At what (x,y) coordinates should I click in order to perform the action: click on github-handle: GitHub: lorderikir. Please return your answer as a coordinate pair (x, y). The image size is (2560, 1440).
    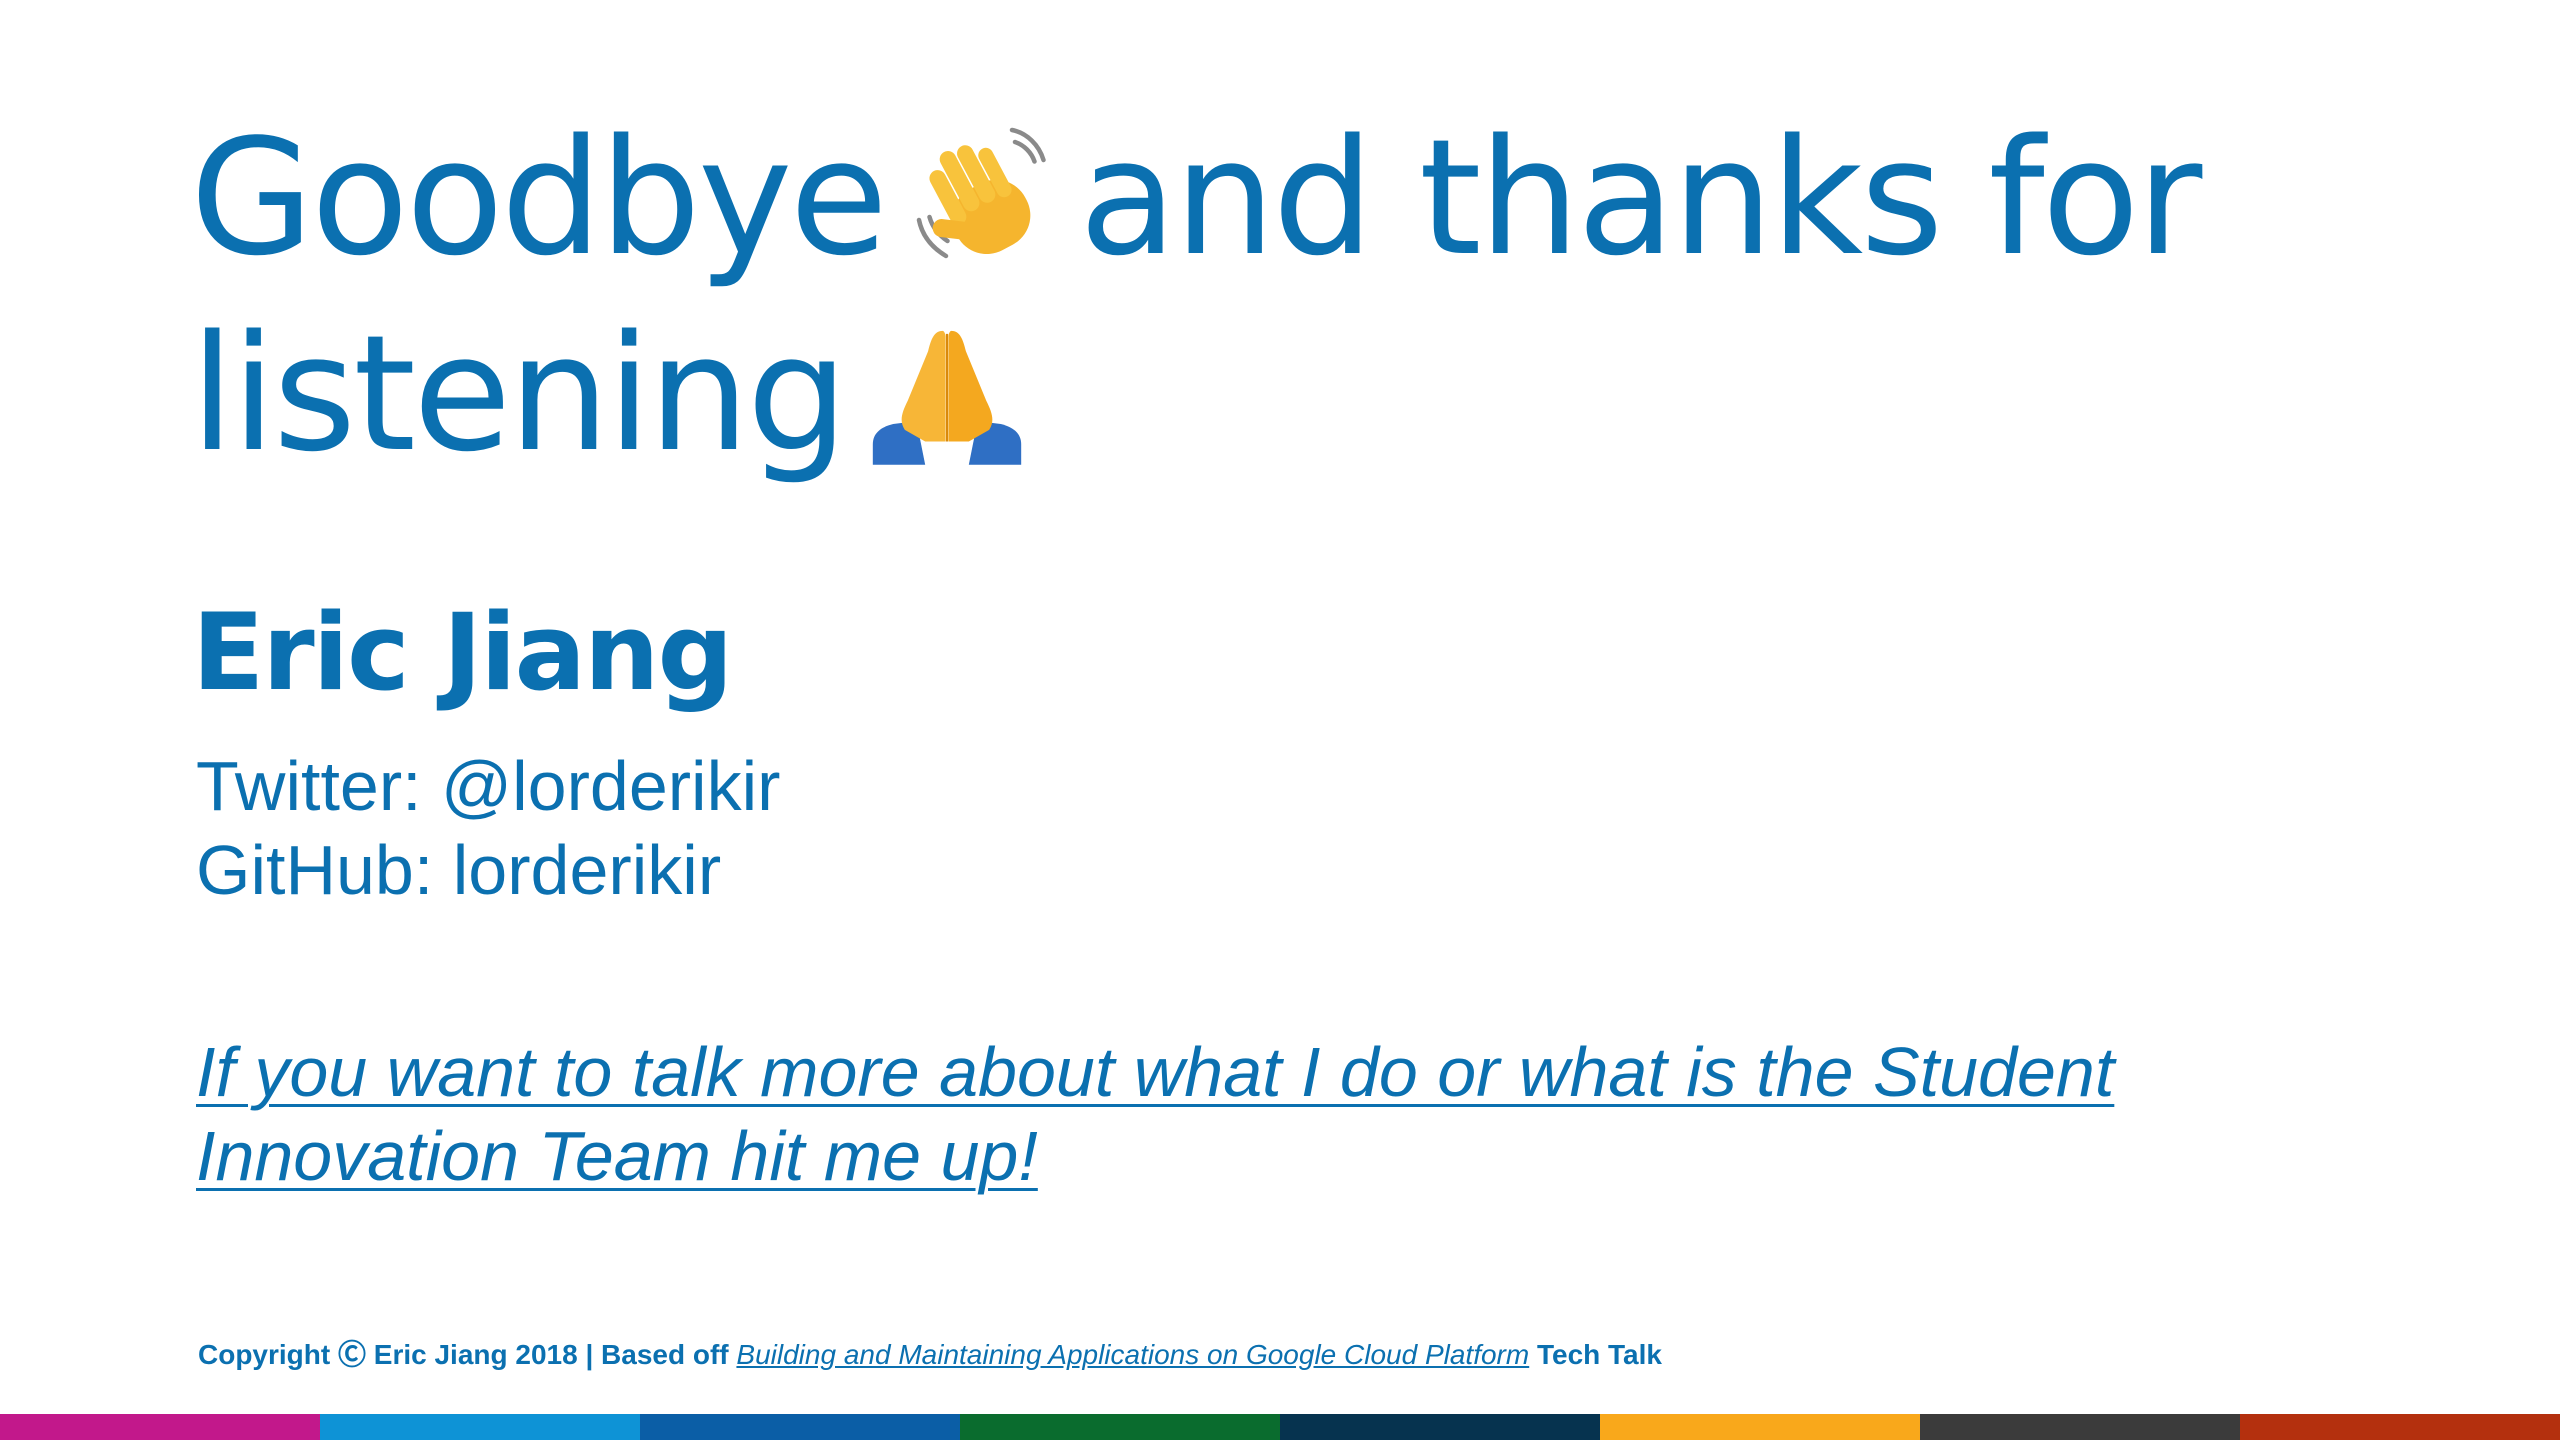
    Looking at the image, I should click on (459, 870).